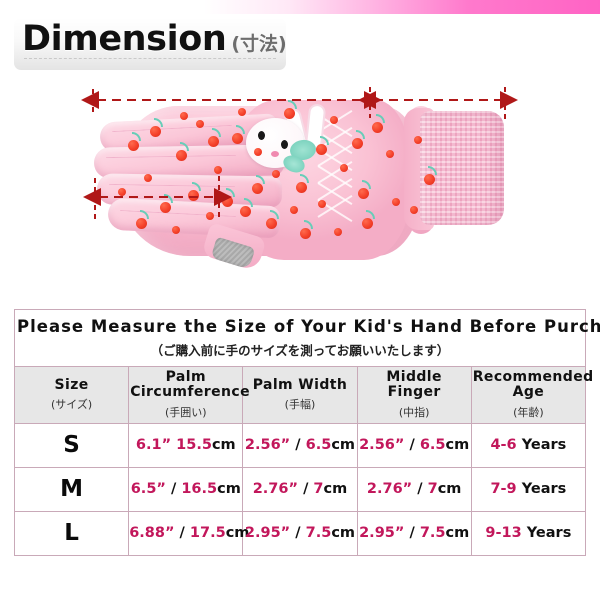 The image size is (600, 600). Describe the element at coordinates (194, 445) in the screenshot. I see `value-cm: 15.5` at that location.